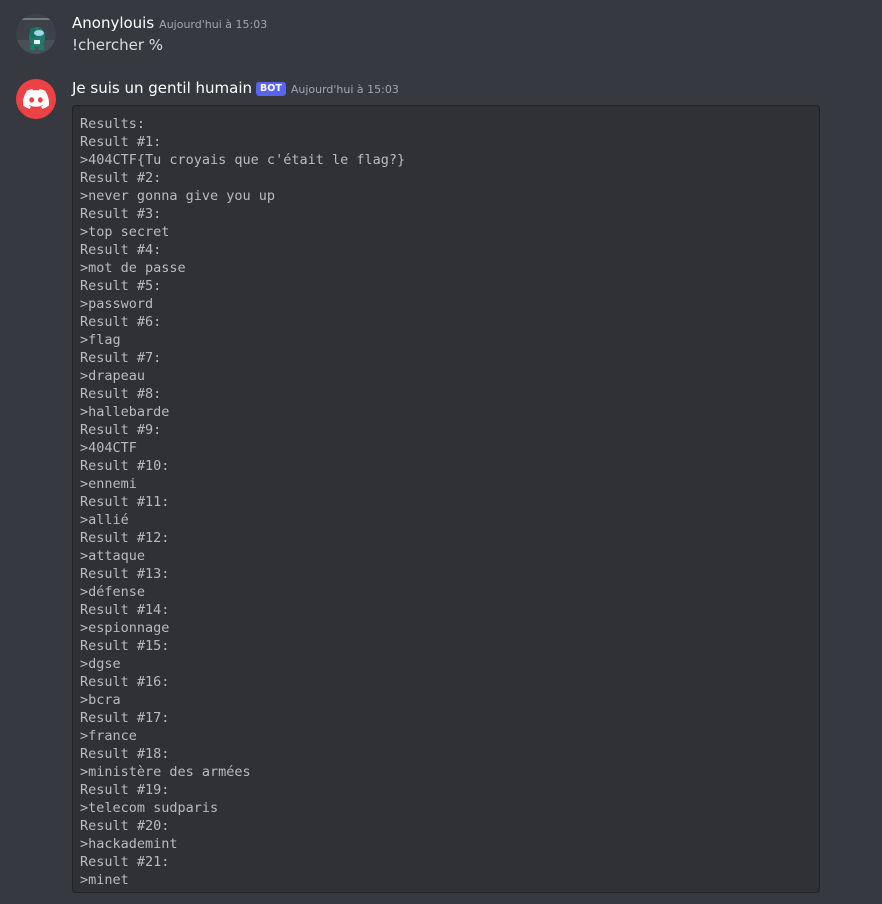 This screenshot has height=904, width=882. I want to click on code-line: >défense, so click(113, 592).